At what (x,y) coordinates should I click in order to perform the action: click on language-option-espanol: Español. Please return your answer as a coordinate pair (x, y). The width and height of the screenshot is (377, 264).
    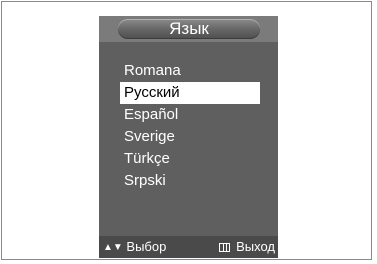
    Looking at the image, I should click on (188, 115).